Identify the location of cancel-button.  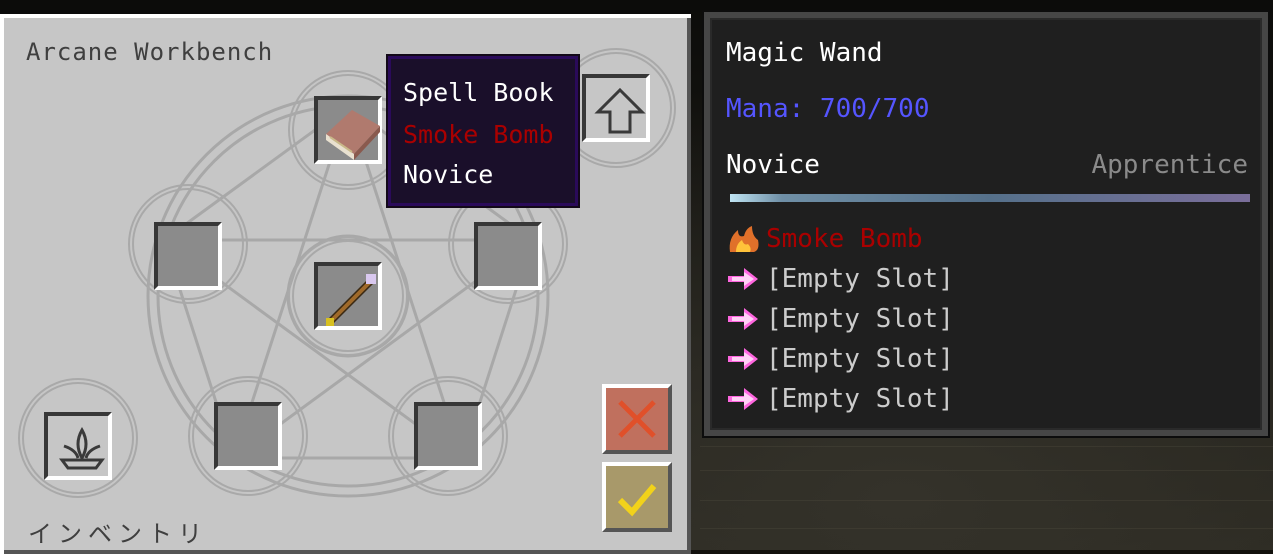
(637, 419).